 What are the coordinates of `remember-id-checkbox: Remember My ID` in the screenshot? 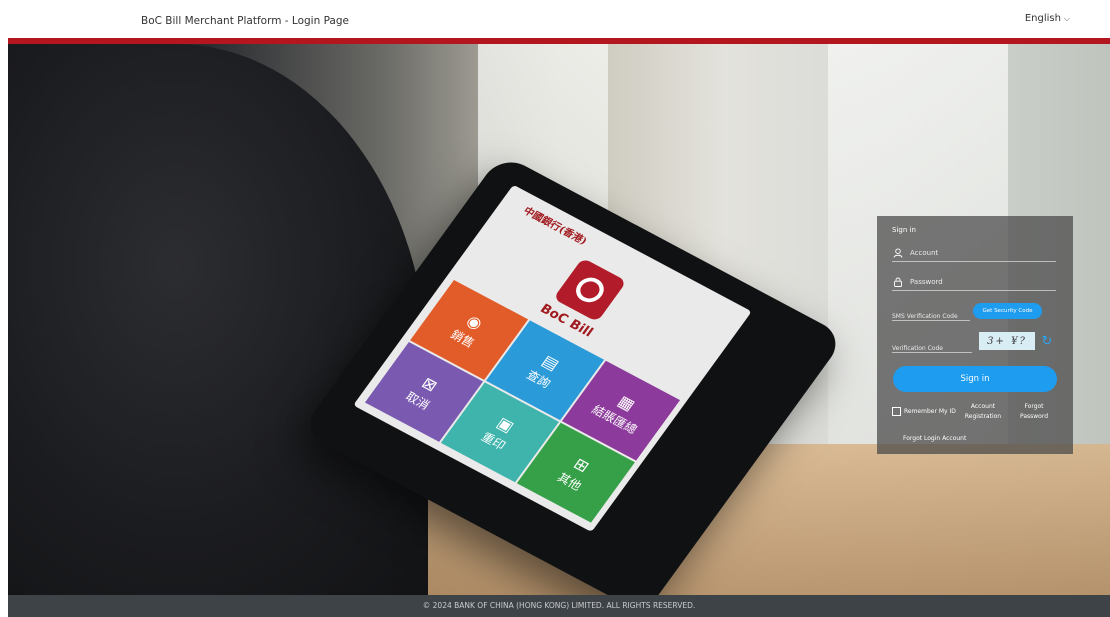 It's located at (924, 411).